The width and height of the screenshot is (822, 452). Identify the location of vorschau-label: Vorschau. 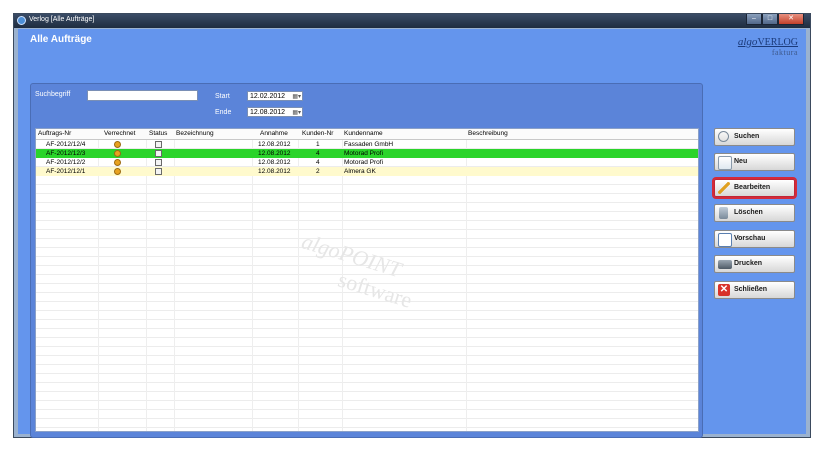
(750, 238).